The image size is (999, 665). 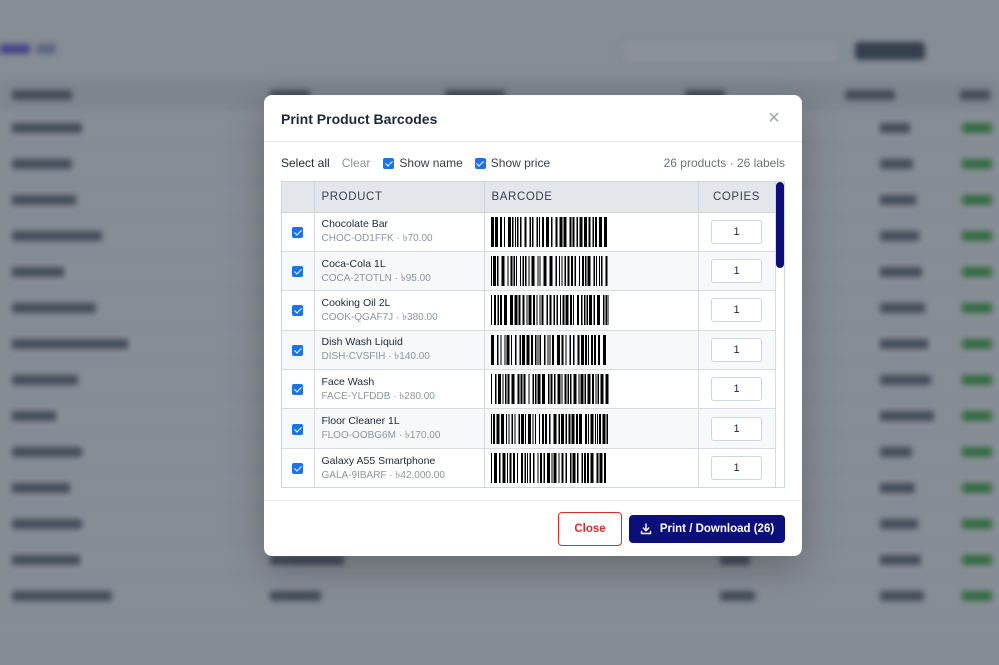 What do you see at coordinates (646, 529) in the screenshot?
I see `download-icon` at bounding box center [646, 529].